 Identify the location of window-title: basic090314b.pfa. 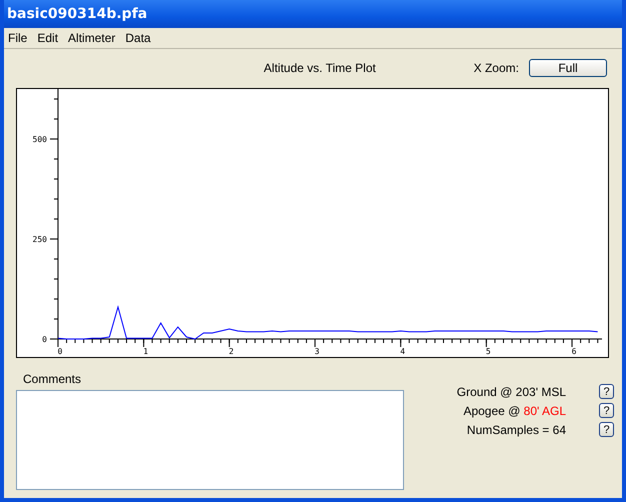
(77, 14).